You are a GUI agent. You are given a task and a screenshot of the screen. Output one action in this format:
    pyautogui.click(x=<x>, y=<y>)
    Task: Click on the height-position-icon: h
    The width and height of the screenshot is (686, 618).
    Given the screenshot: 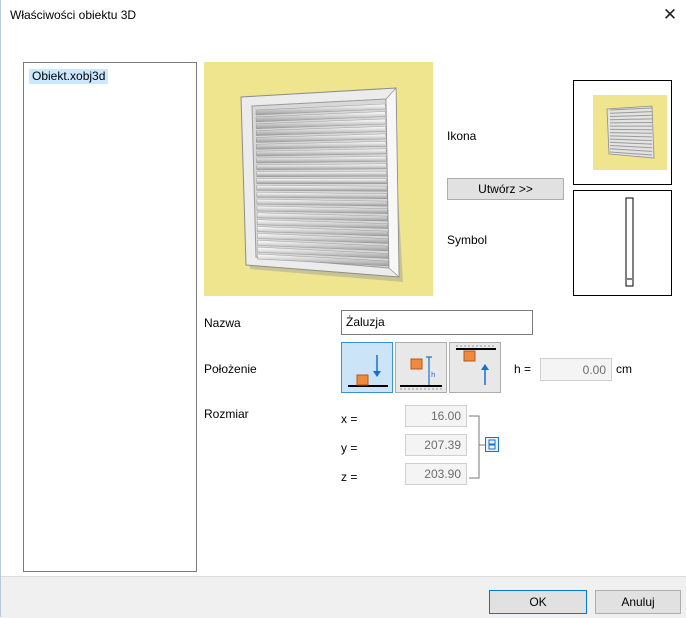 What is the action you would take?
    pyautogui.click(x=422, y=368)
    